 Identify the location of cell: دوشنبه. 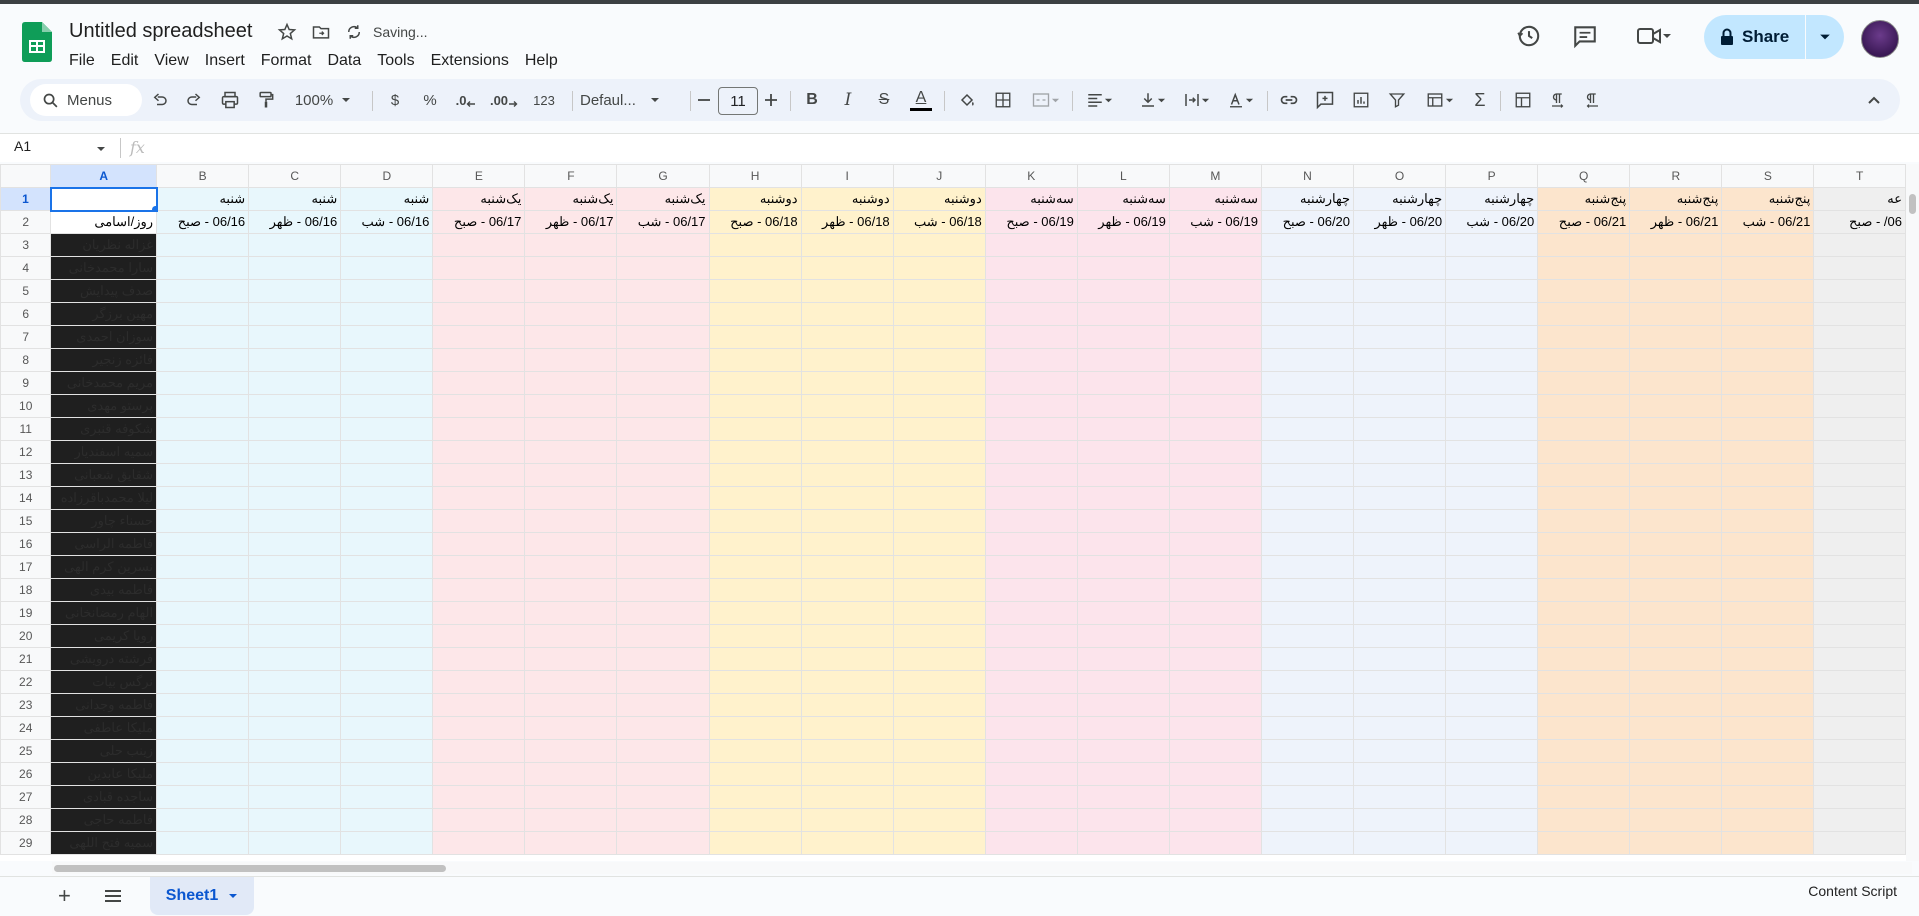
(847, 199).